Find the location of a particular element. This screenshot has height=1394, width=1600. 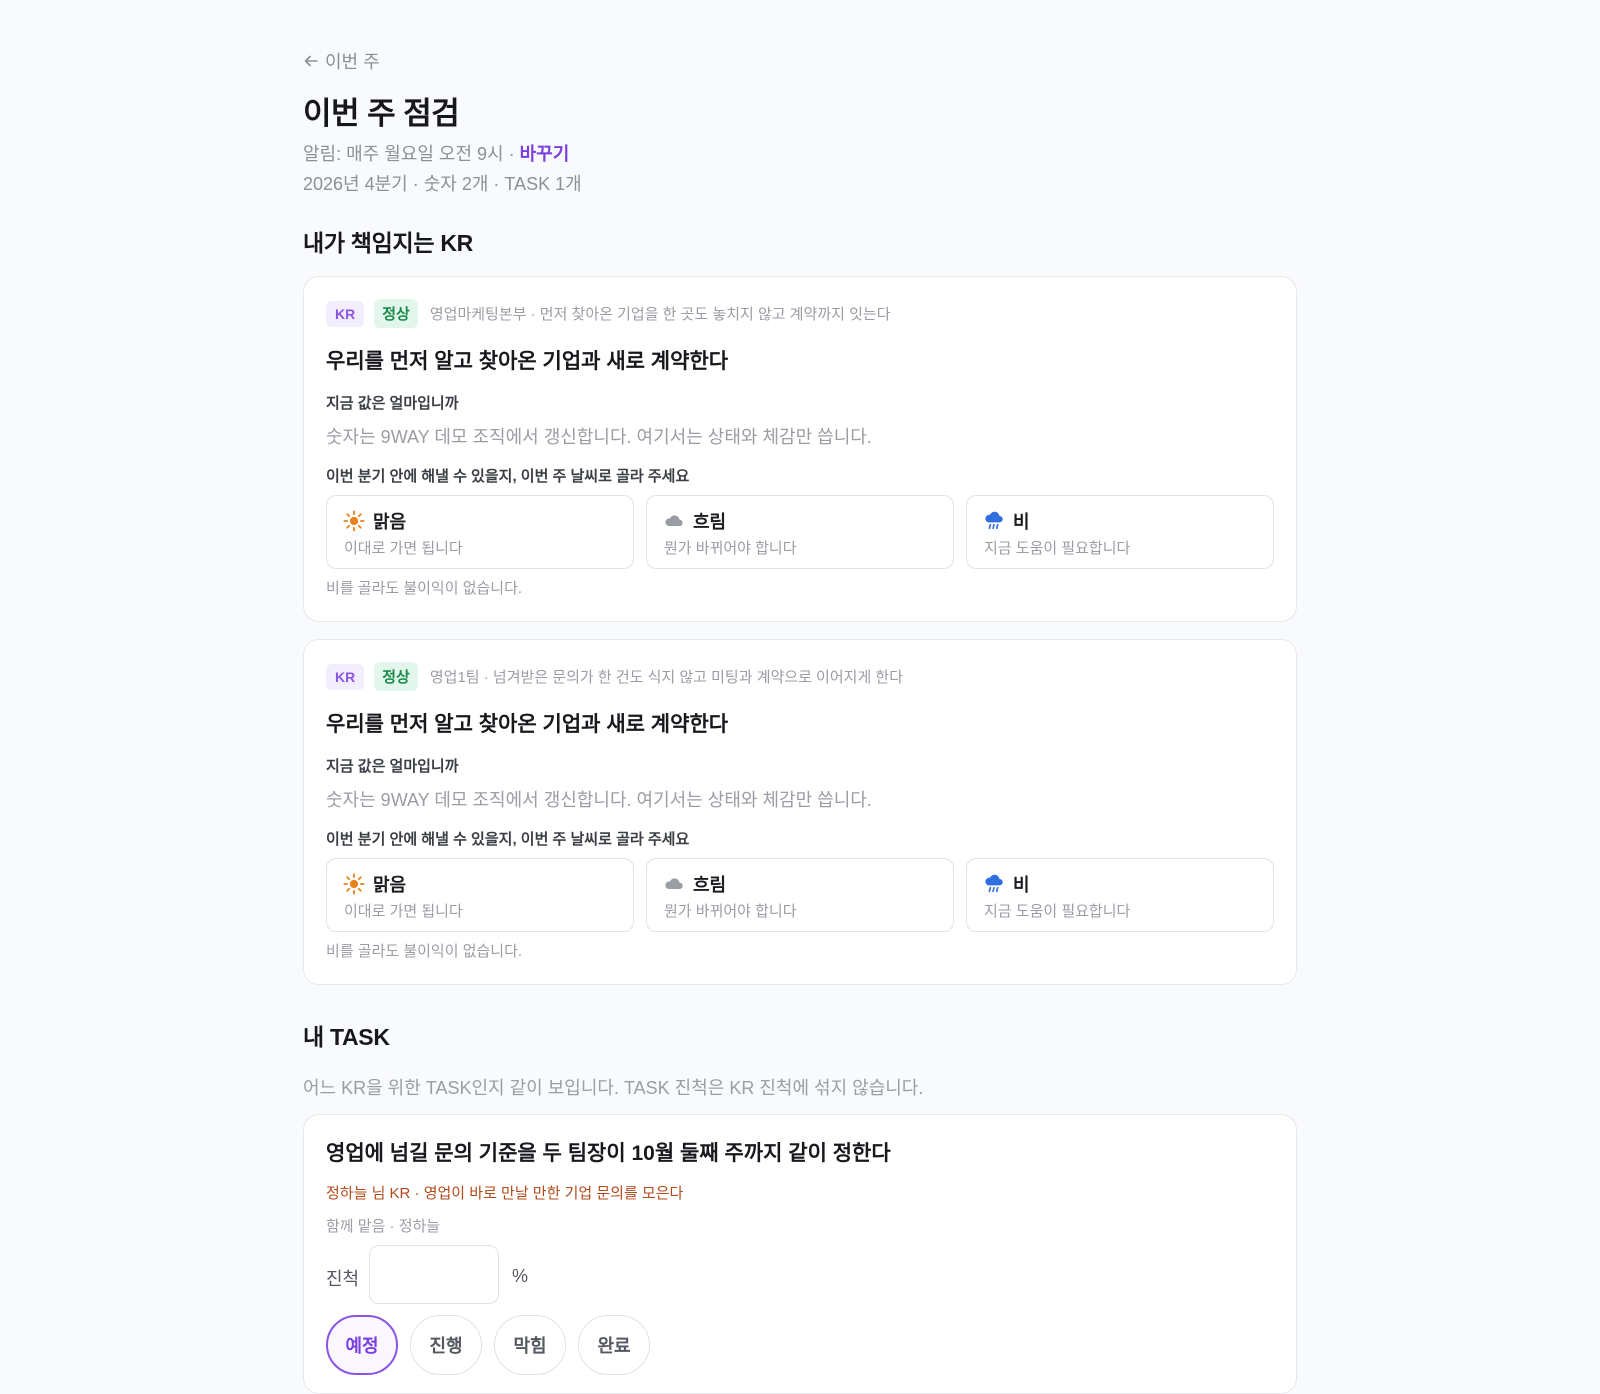

alarm-change-link: 바꾸기 is located at coordinates (545, 154).